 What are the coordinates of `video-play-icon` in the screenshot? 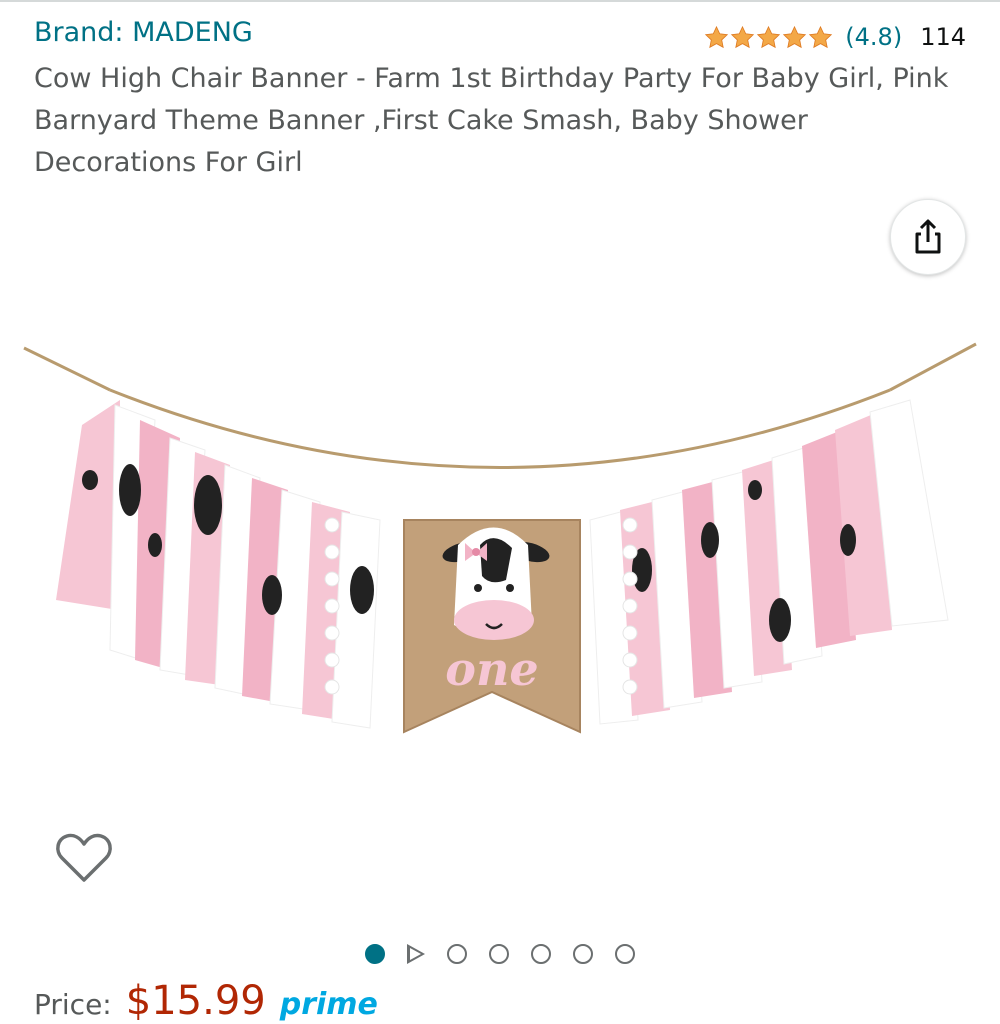 It's located at (416, 954).